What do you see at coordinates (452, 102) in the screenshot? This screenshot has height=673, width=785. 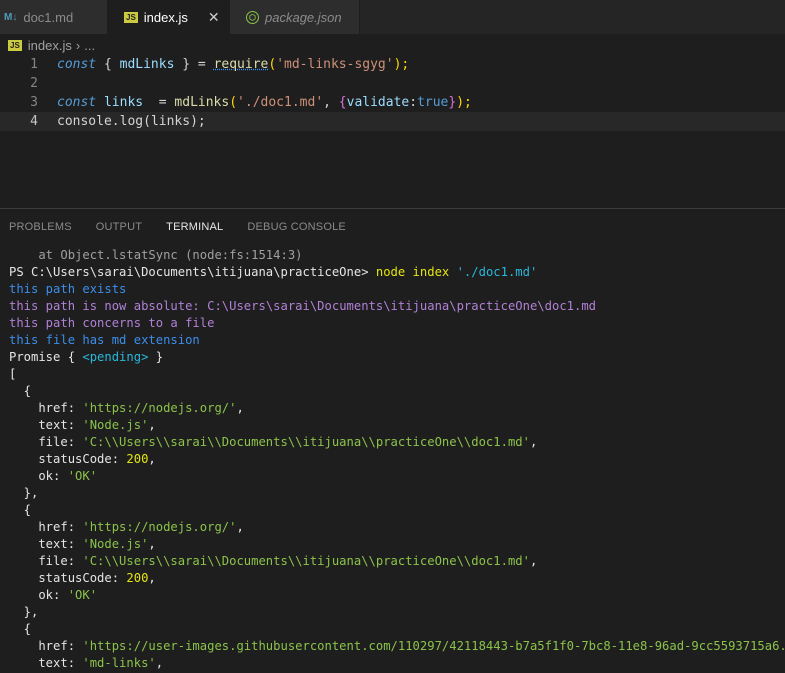 I see `brace: }` at bounding box center [452, 102].